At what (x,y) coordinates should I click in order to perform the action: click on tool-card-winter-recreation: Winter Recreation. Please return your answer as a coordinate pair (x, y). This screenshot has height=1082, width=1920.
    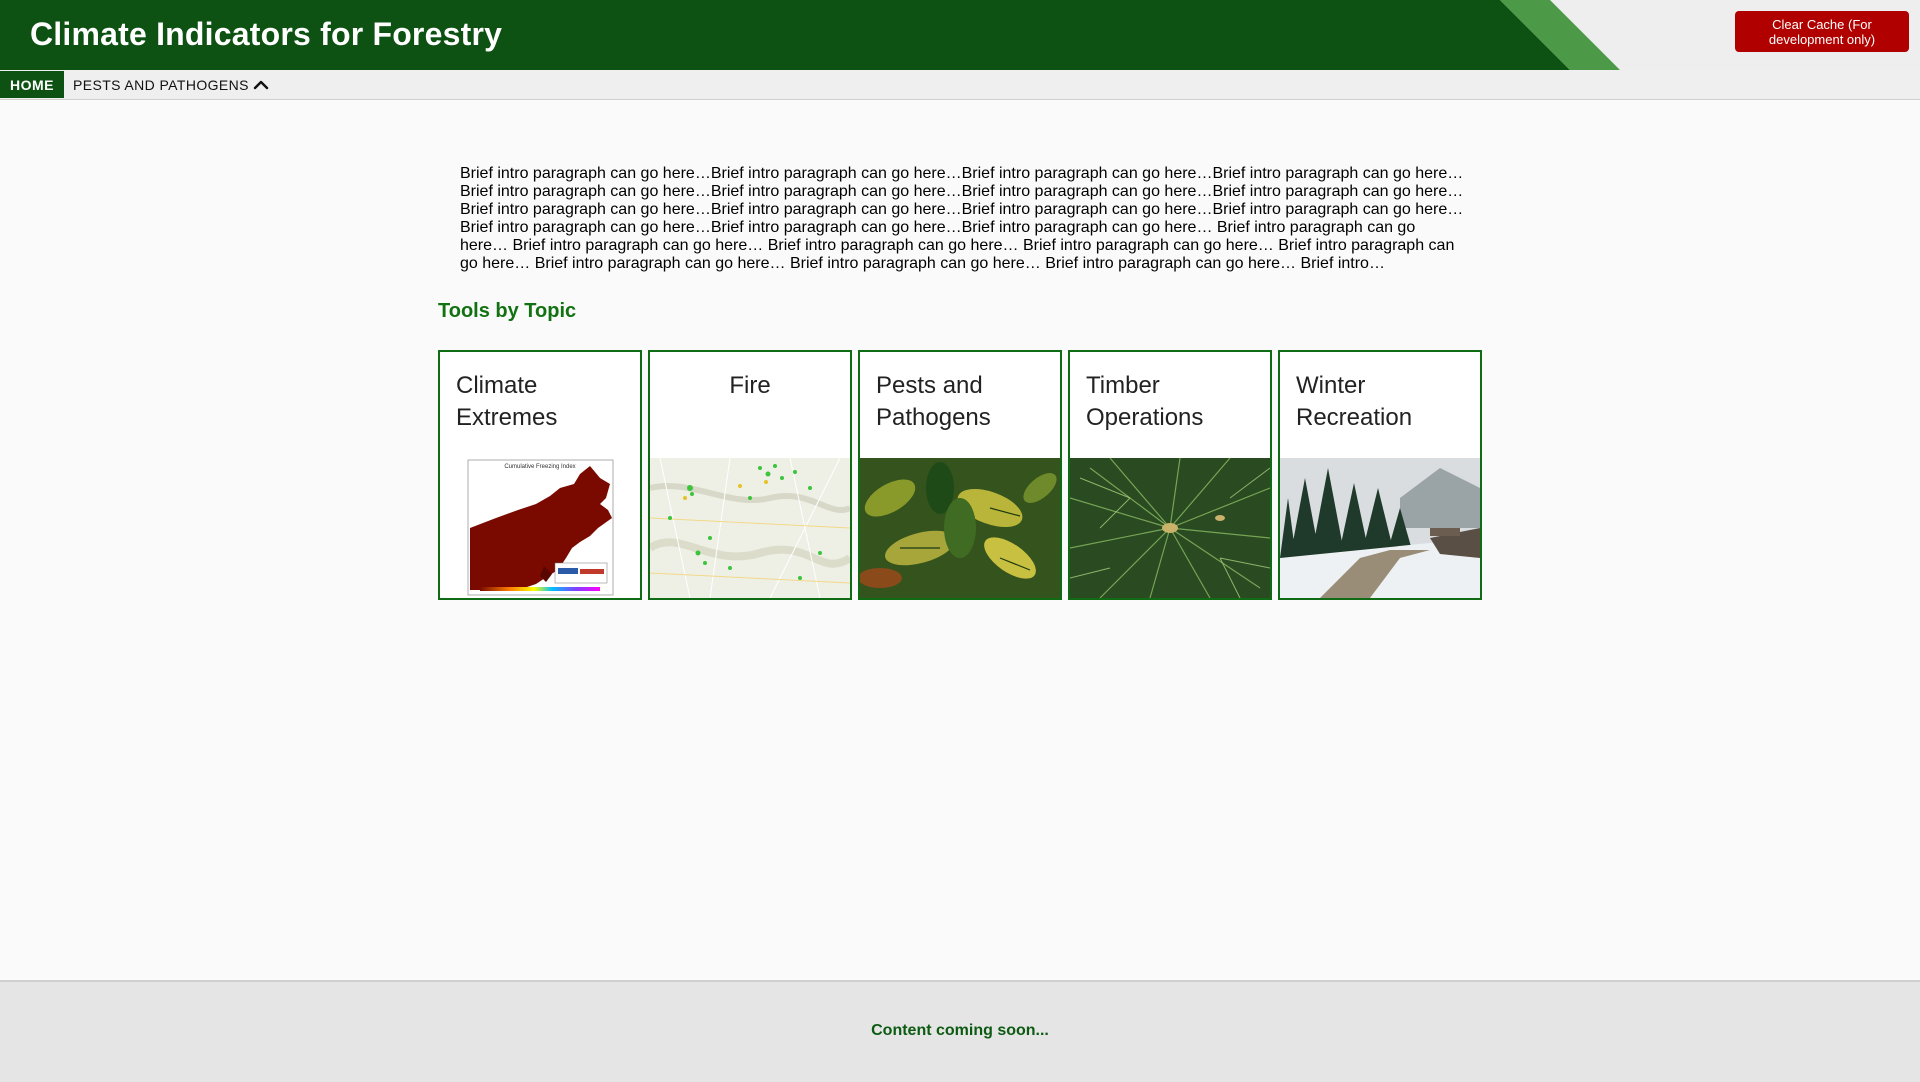
    Looking at the image, I should click on (1380, 475).